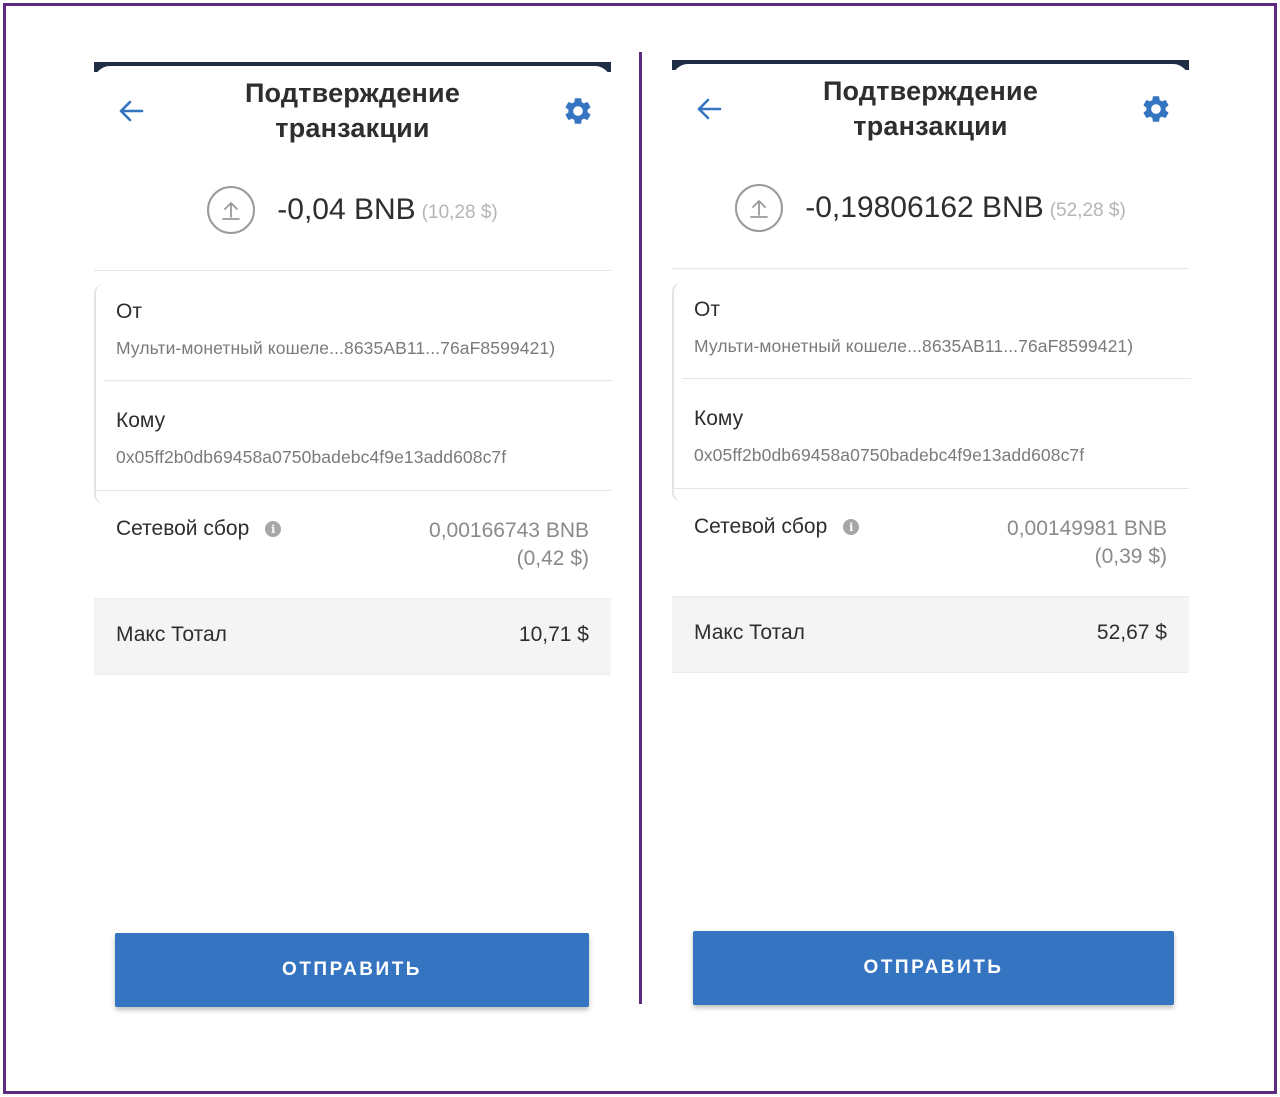  What do you see at coordinates (352, 636) in the screenshot?
I see `max-total-row: Макс Тотал 10,71 $` at bounding box center [352, 636].